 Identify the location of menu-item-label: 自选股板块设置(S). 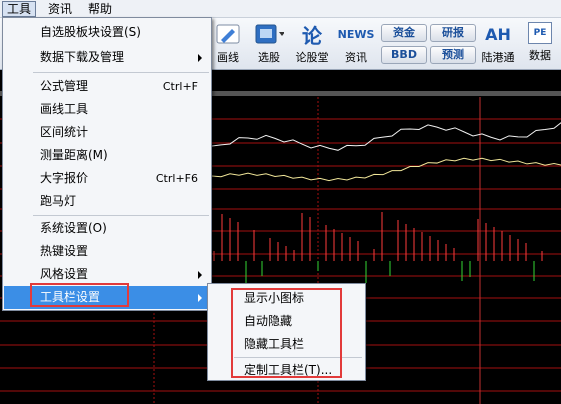
(90, 32).